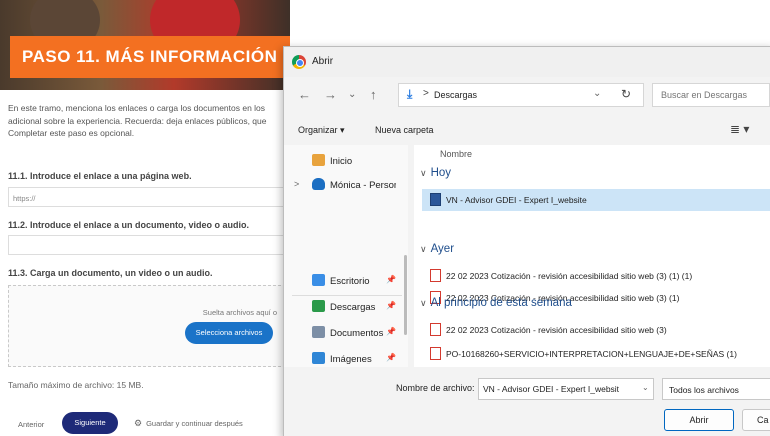  Describe the element at coordinates (404, 130) in the screenshot. I see `new-folder-button: Nueva carpeta` at that location.